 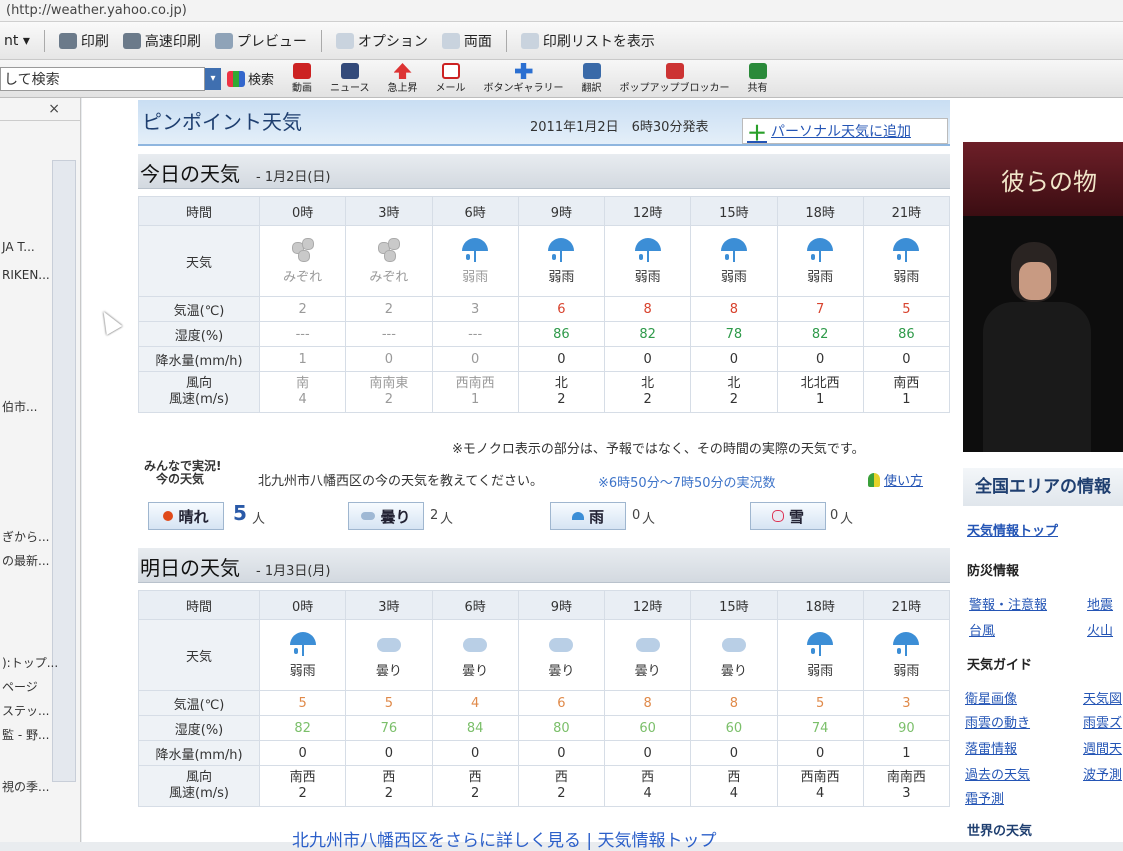 What do you see at coordinates (344, 40) in the screenshot?
I see `option-icon` at bounding box center [344, 40].